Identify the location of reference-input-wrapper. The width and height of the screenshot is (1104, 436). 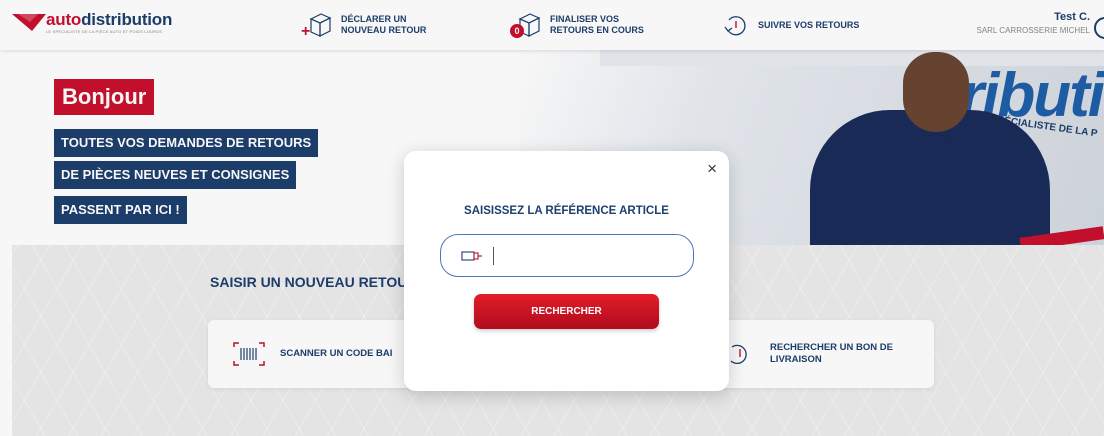
(567, 255).